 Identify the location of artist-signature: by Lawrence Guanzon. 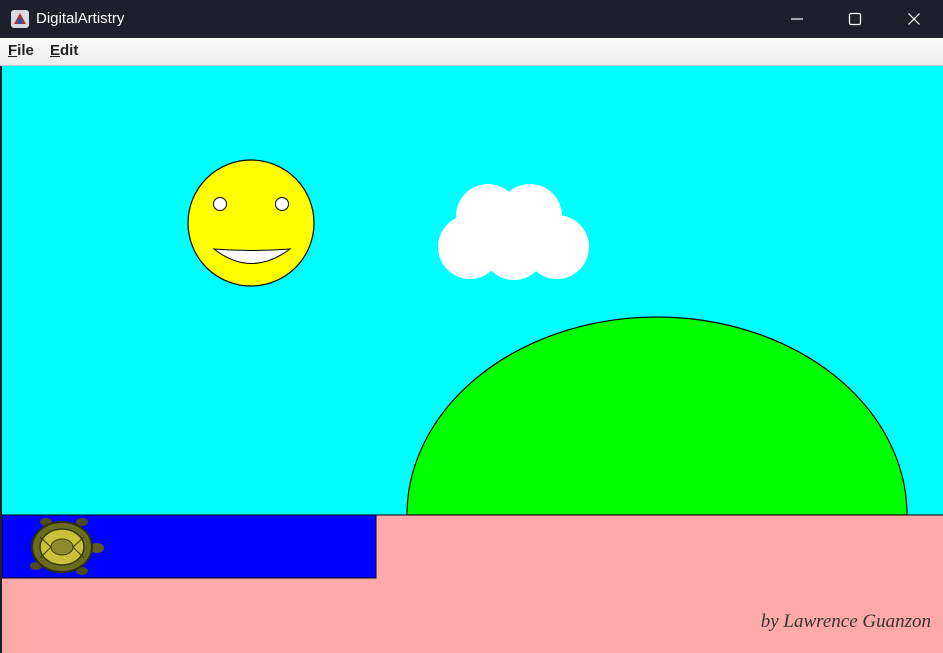
(845, 621).